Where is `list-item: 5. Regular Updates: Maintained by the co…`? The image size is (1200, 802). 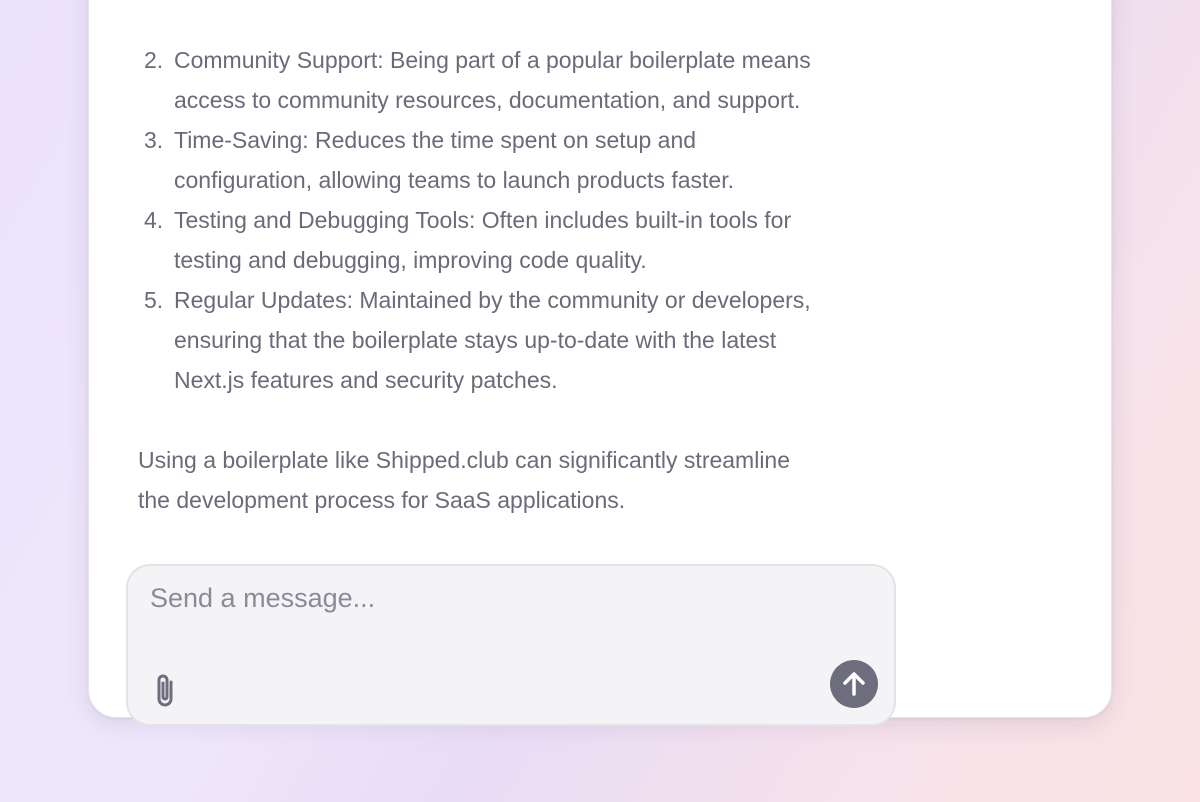 list-item: 5. Regular Updates: Maintained by the co… is located at coordinates (518, 340).